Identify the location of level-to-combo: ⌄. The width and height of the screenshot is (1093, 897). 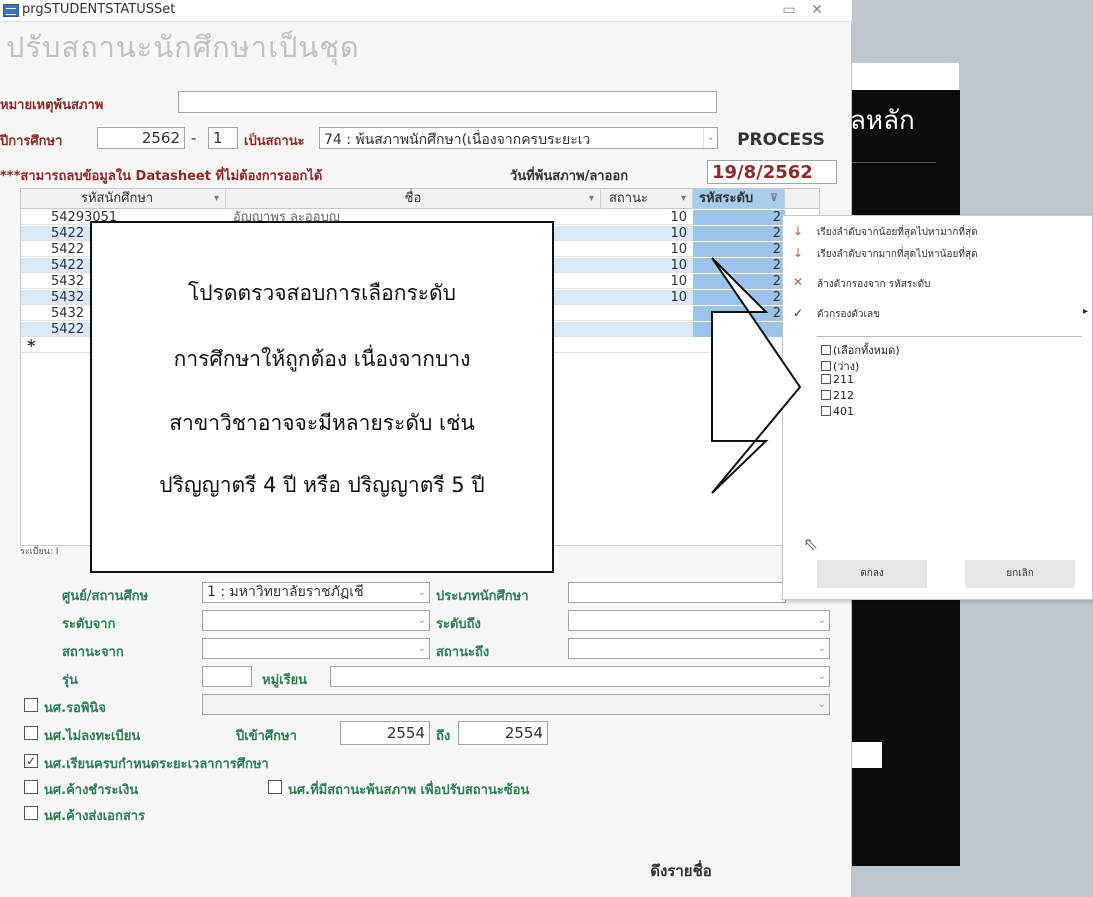
(699, 620).